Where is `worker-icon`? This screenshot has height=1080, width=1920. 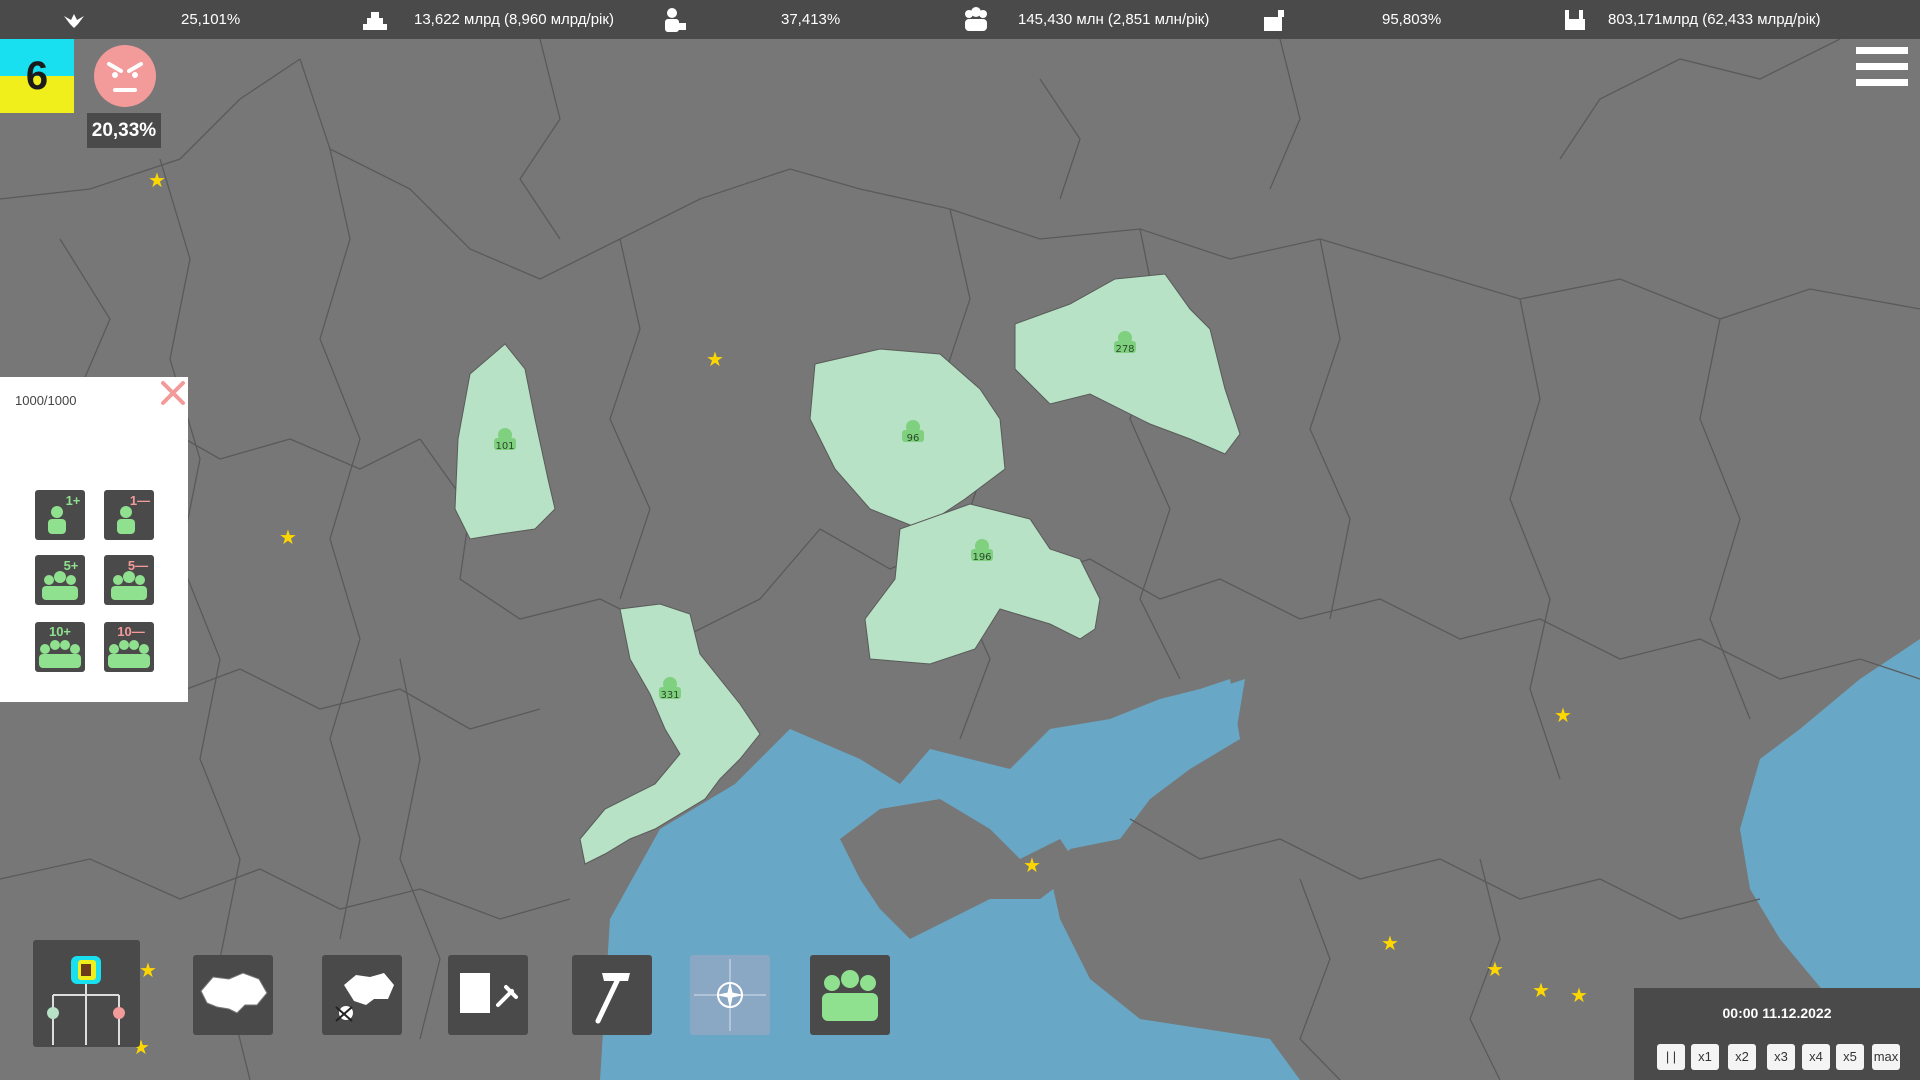 worker-icon is located at coordinates (675, 20).